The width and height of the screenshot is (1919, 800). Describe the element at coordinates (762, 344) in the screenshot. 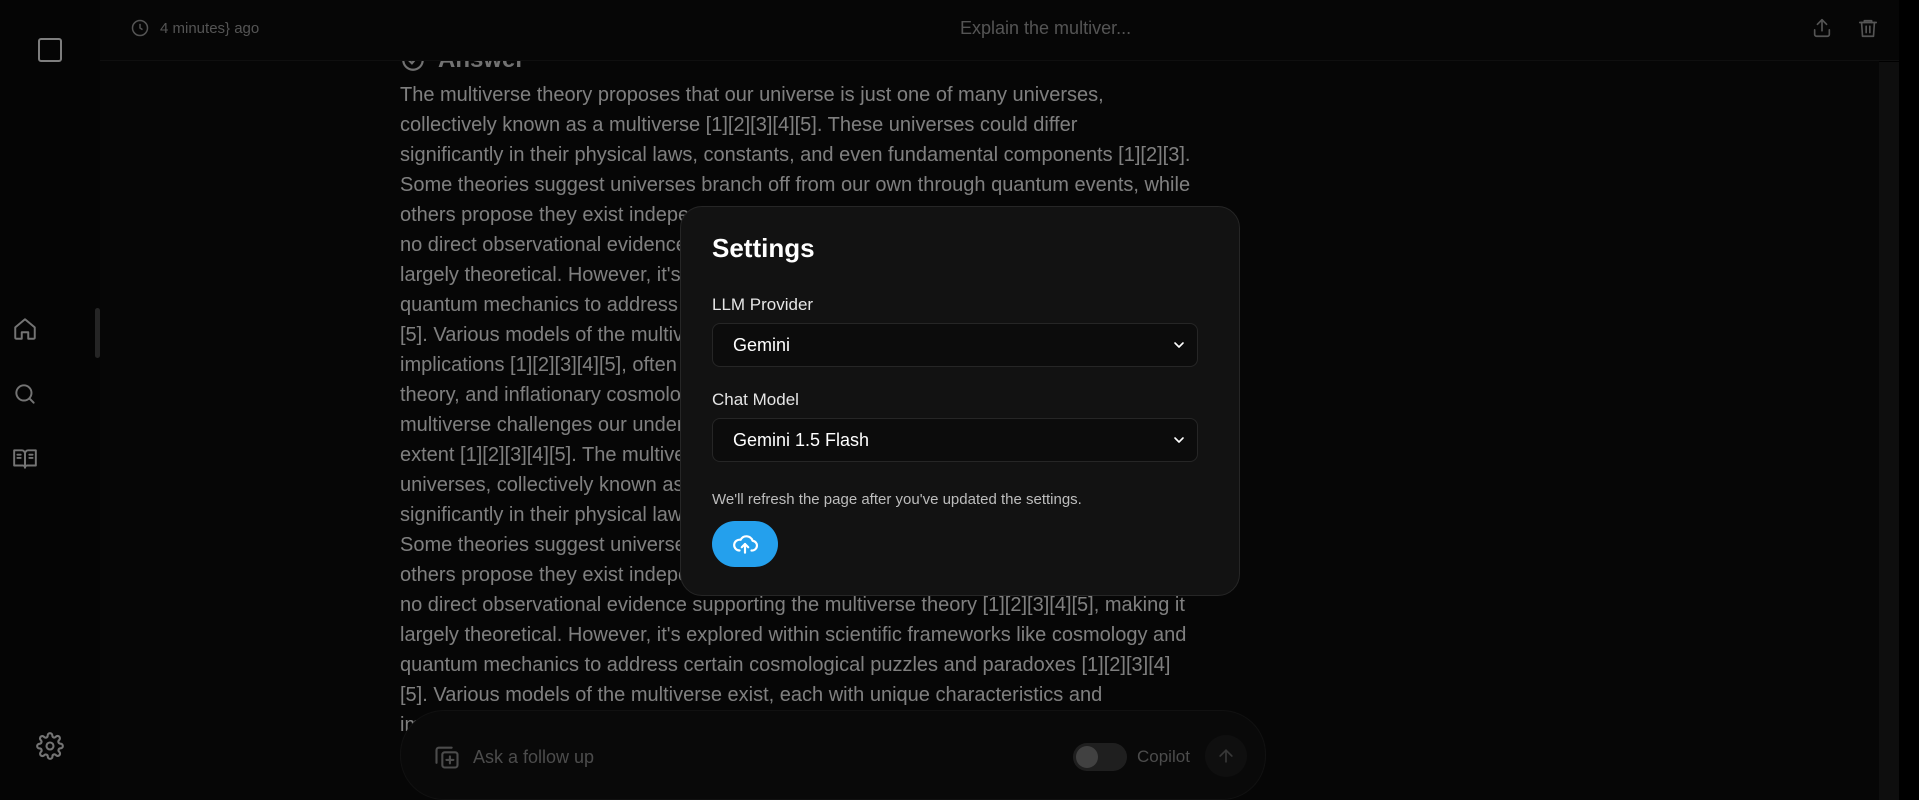

I see `llm-provider-value: Gemini` at that location.